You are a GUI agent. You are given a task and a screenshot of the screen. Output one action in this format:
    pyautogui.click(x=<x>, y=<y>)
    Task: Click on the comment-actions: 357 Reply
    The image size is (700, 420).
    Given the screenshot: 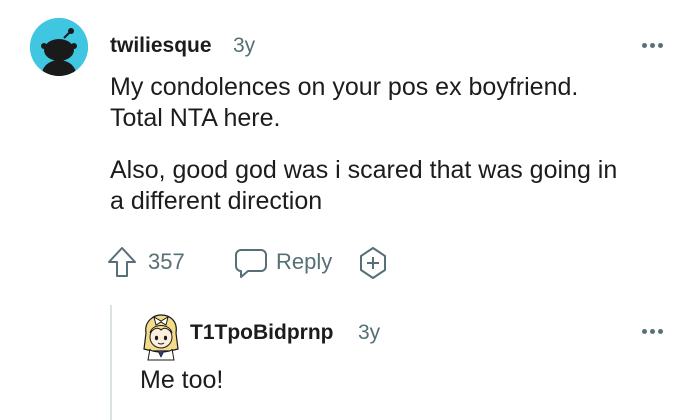 What is the action you would take?
    pyautogui.click(x=306, y=263)
    